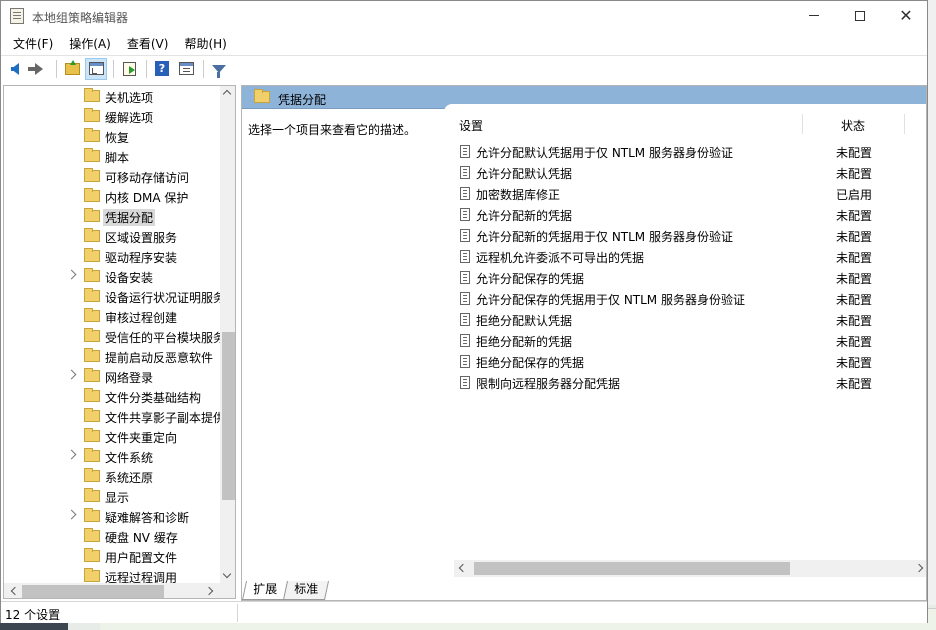 The image size is (936, 630). I want to click on tab-standard: 标准, so click(306, 590).